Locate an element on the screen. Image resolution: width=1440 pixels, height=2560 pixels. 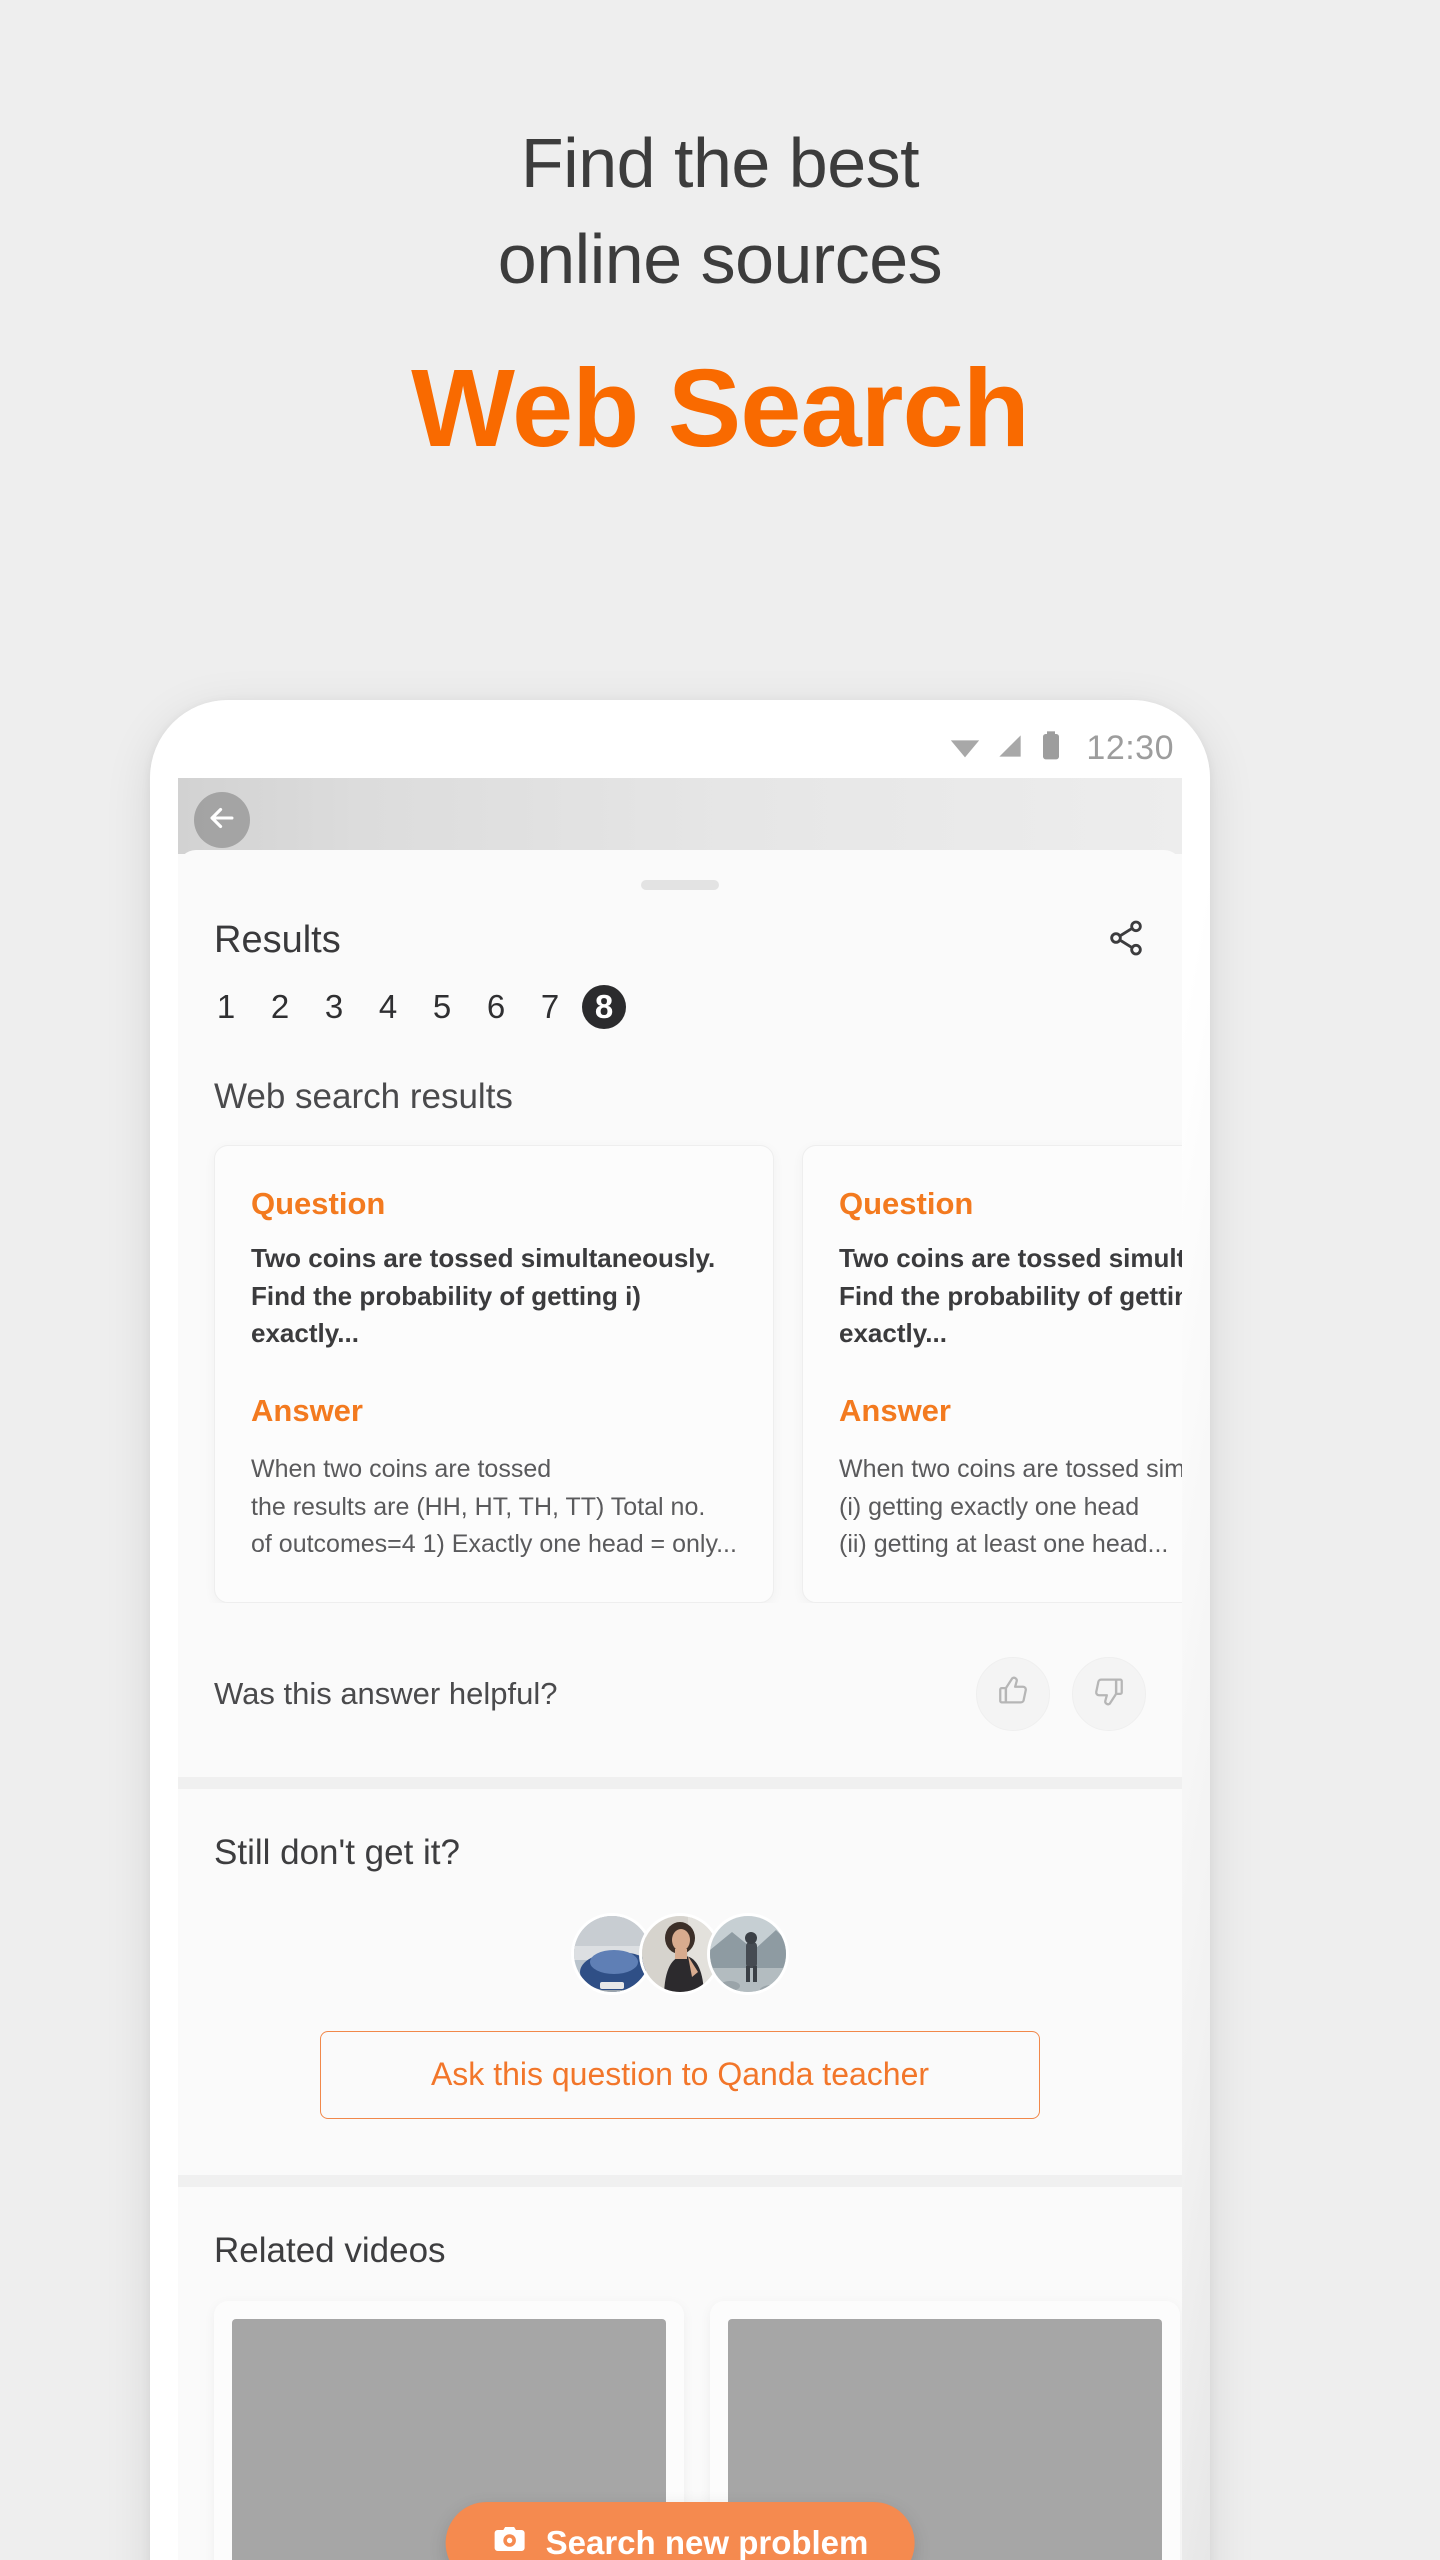
thumbs-down-button is located at coordinates (1109, 1693).